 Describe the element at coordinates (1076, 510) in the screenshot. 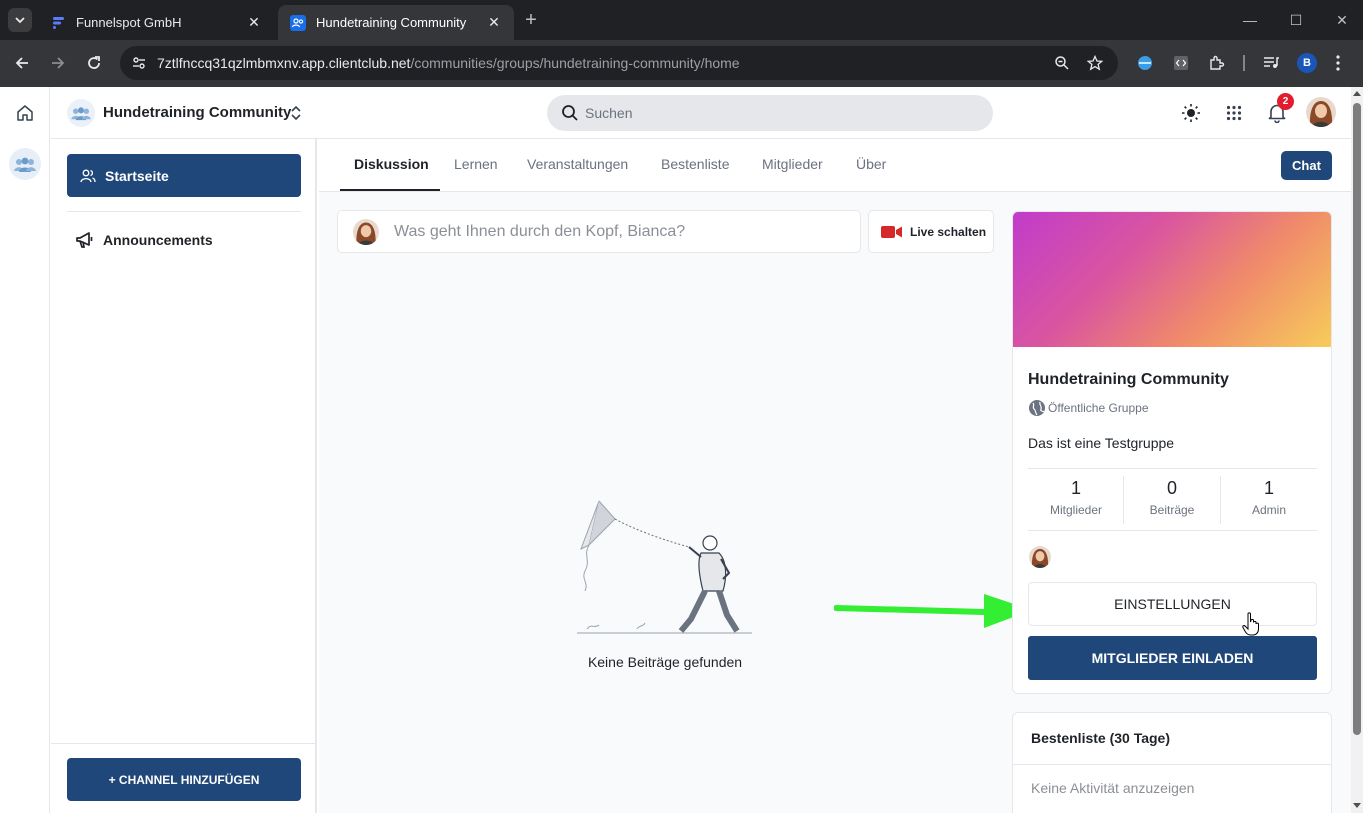

I see `stat-label: Mitglieder` at that location.